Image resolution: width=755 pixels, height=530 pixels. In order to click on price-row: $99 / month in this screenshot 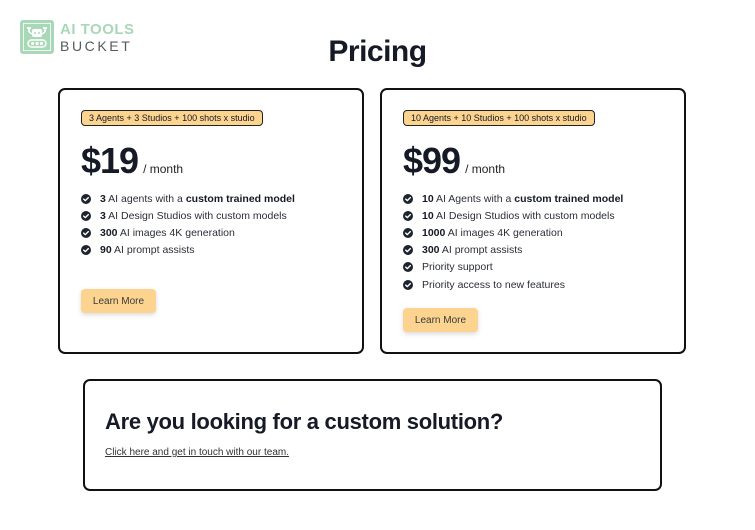, I will do `click(454, 161)`.